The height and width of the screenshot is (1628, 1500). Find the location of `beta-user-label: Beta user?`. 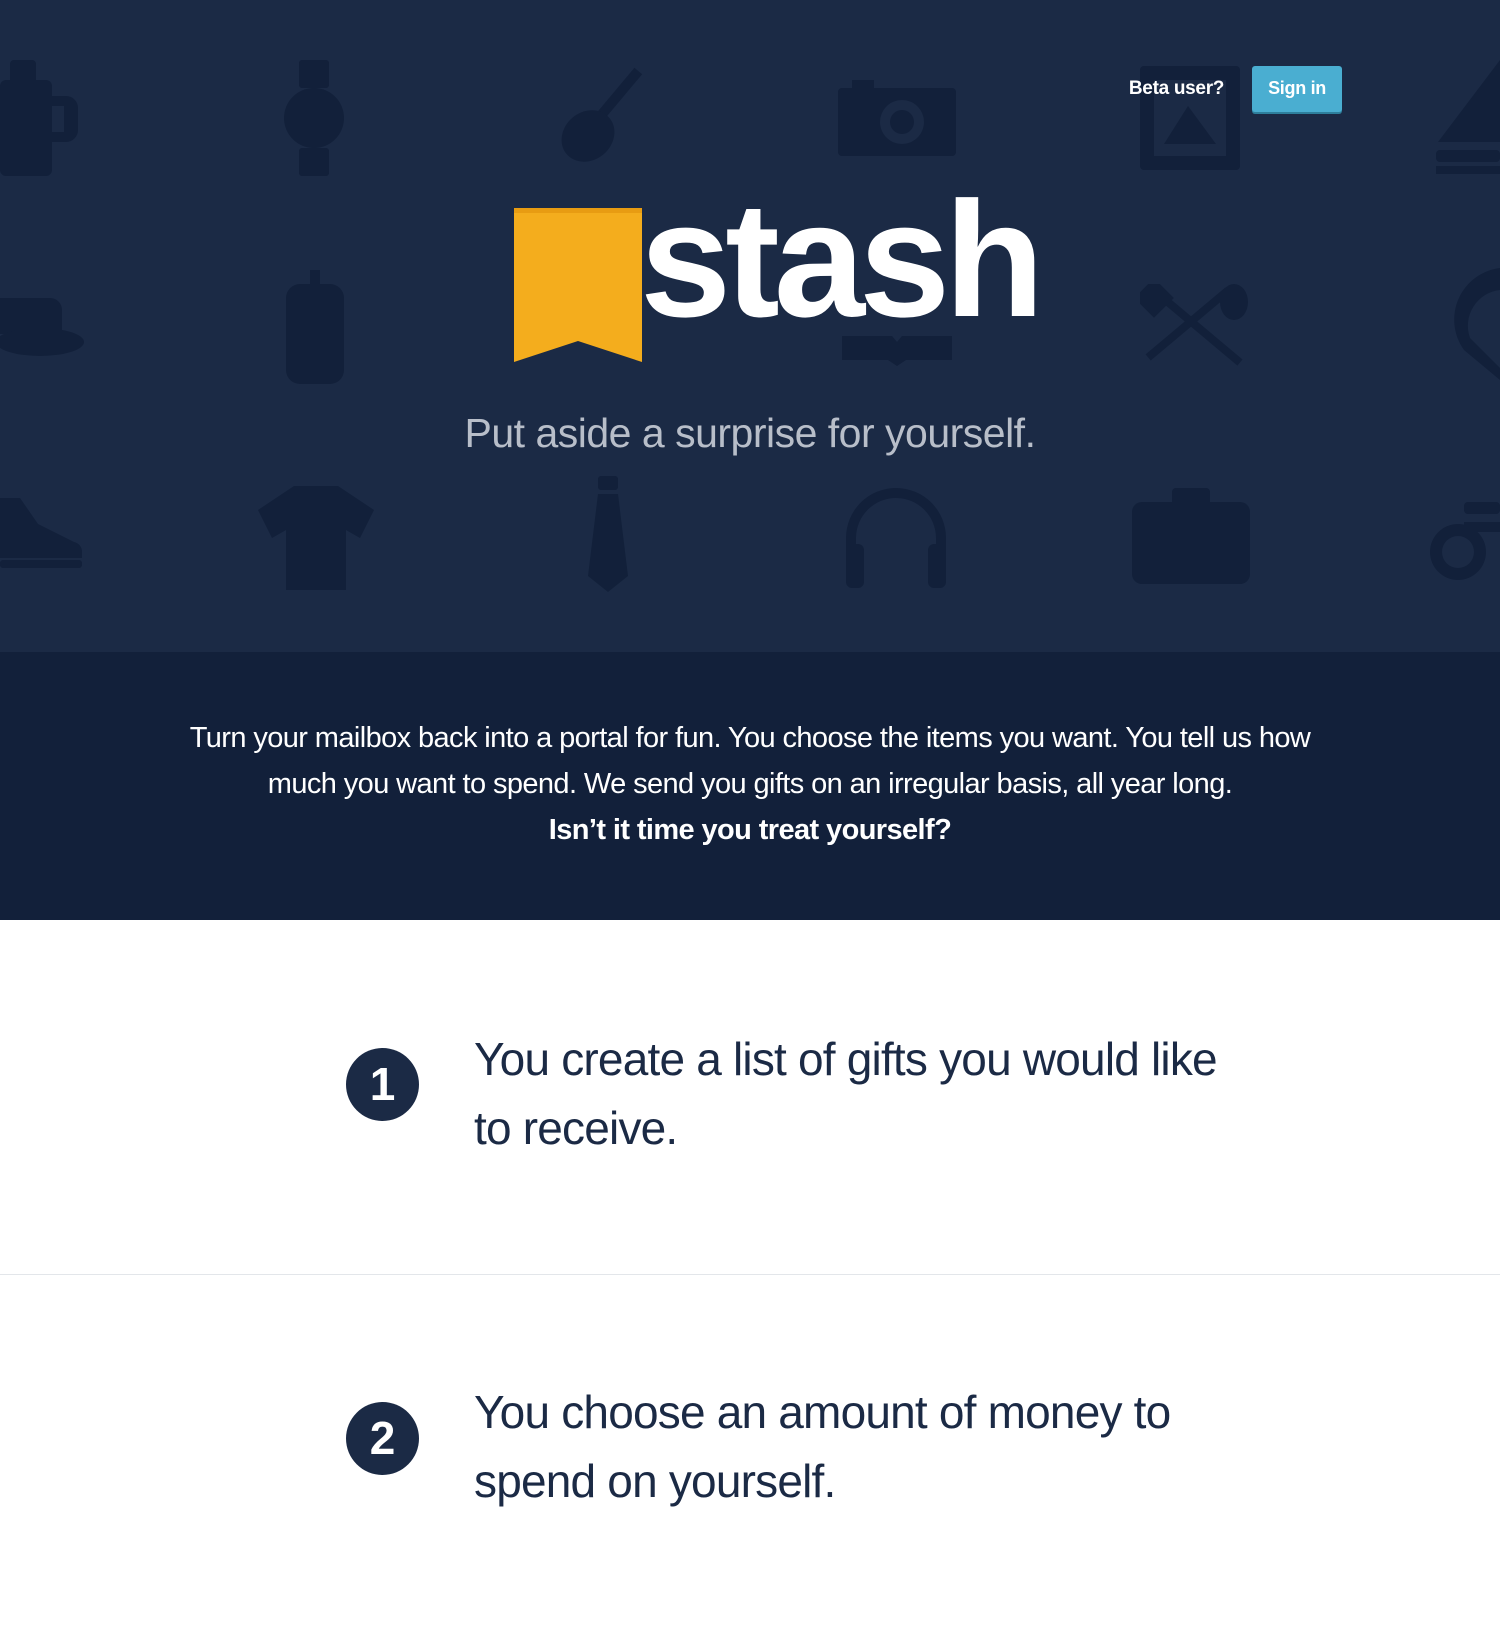

beta-user-label: Beta user? is located at coordinates (1176, 88).